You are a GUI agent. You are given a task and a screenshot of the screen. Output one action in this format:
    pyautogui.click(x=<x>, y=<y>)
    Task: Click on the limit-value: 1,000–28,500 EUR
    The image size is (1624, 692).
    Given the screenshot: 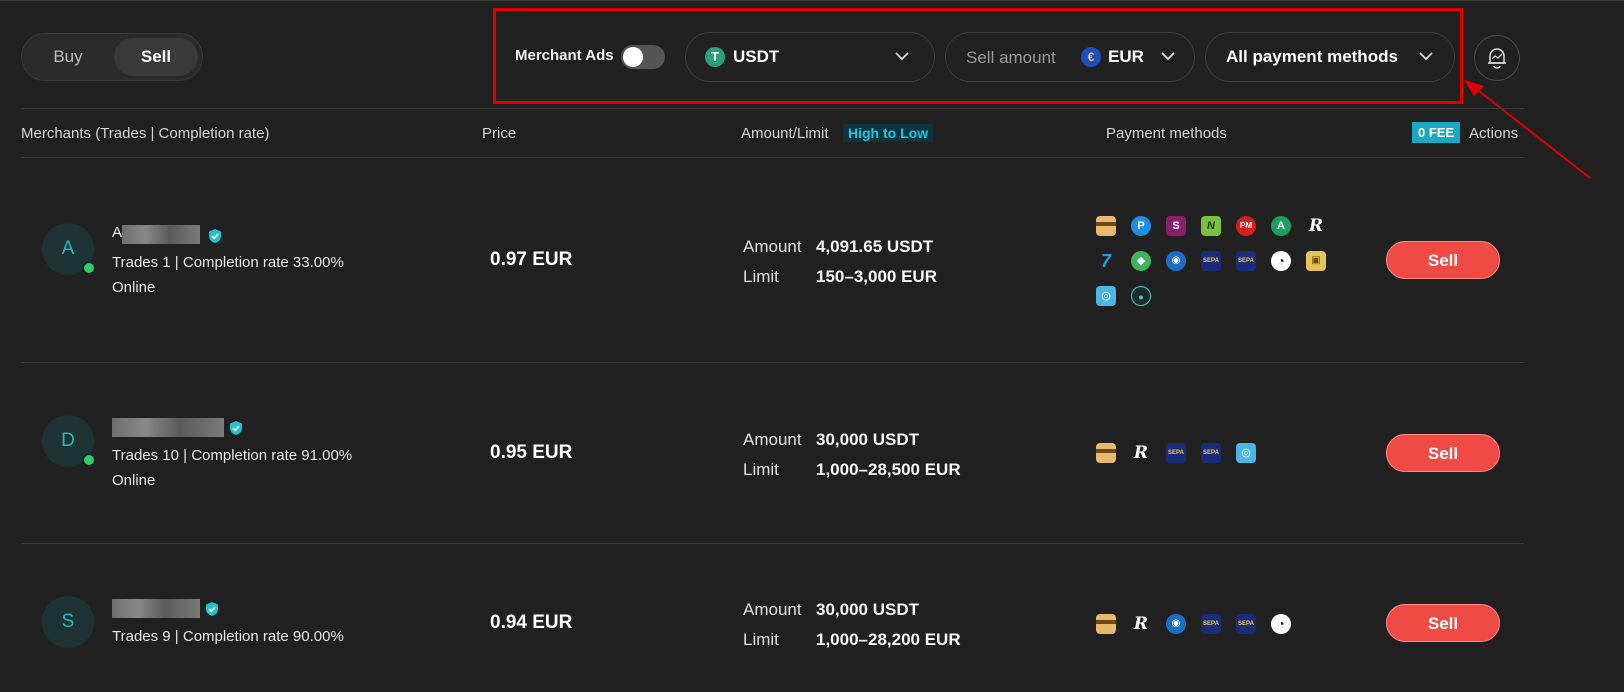 What is the action you would take?
    pyautogui.click(x=888, y=469)
    